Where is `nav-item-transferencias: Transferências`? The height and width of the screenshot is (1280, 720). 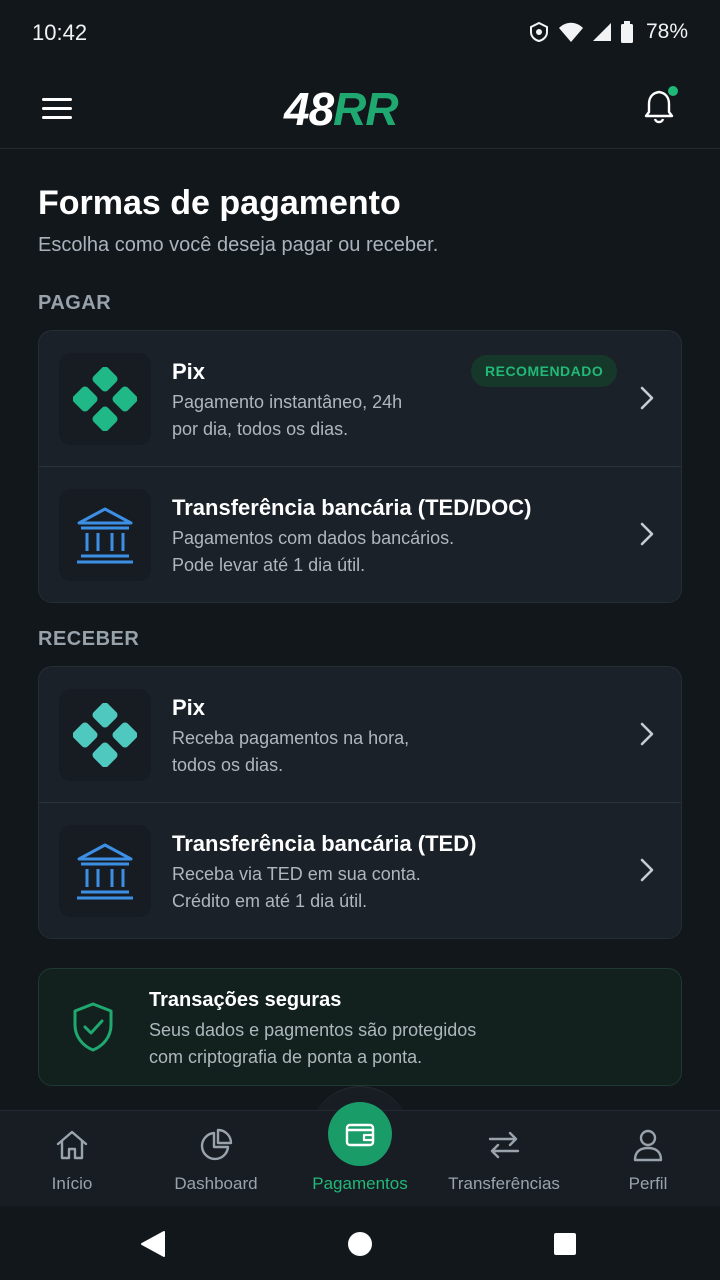
nav-item-transferencias: Transferências is located at coordinates (504, 1159).